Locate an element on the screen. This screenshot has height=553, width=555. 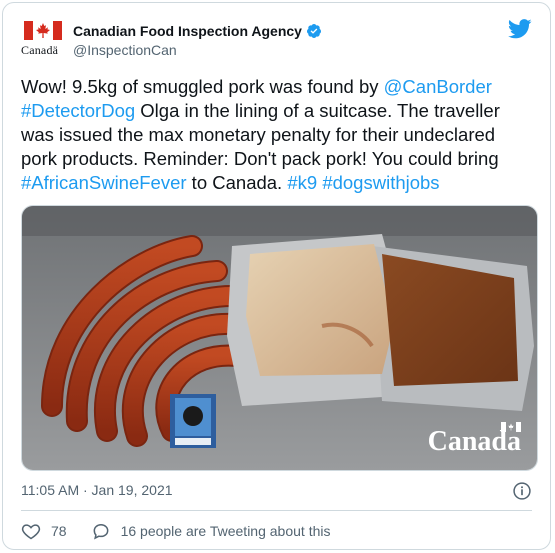
chat-bubble-icon is located at coordinates (100, 531).